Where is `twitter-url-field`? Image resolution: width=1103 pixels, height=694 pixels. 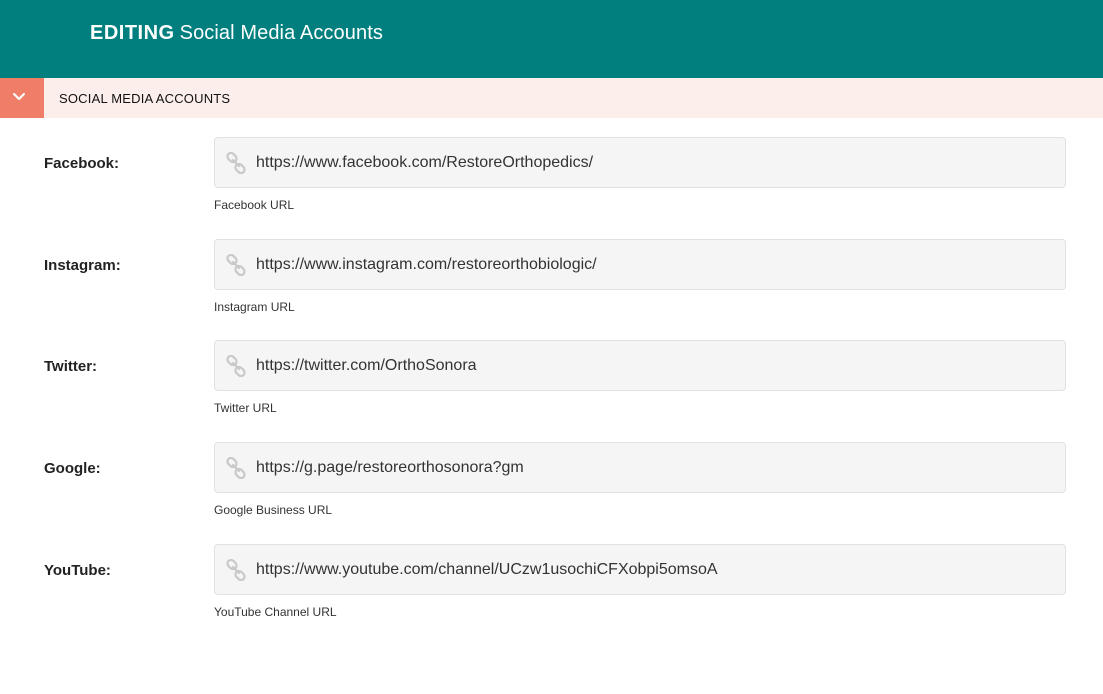
twitter-url-field is located at coordinates (640, 365).